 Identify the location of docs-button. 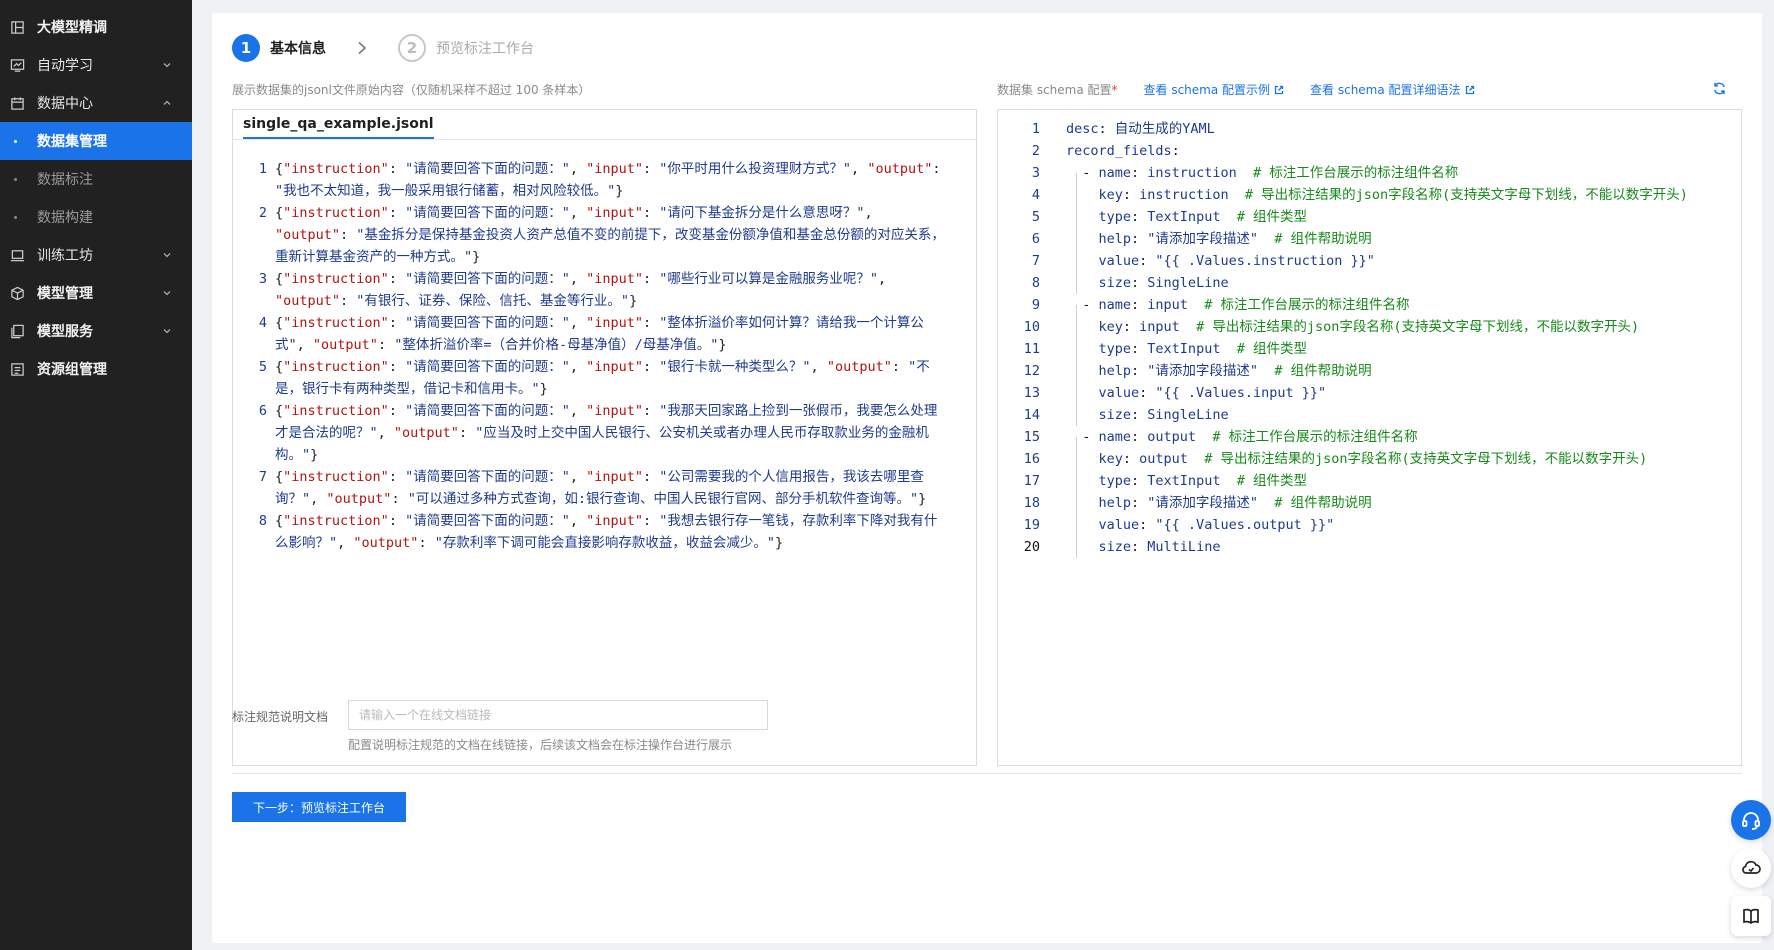
(1751, 916).